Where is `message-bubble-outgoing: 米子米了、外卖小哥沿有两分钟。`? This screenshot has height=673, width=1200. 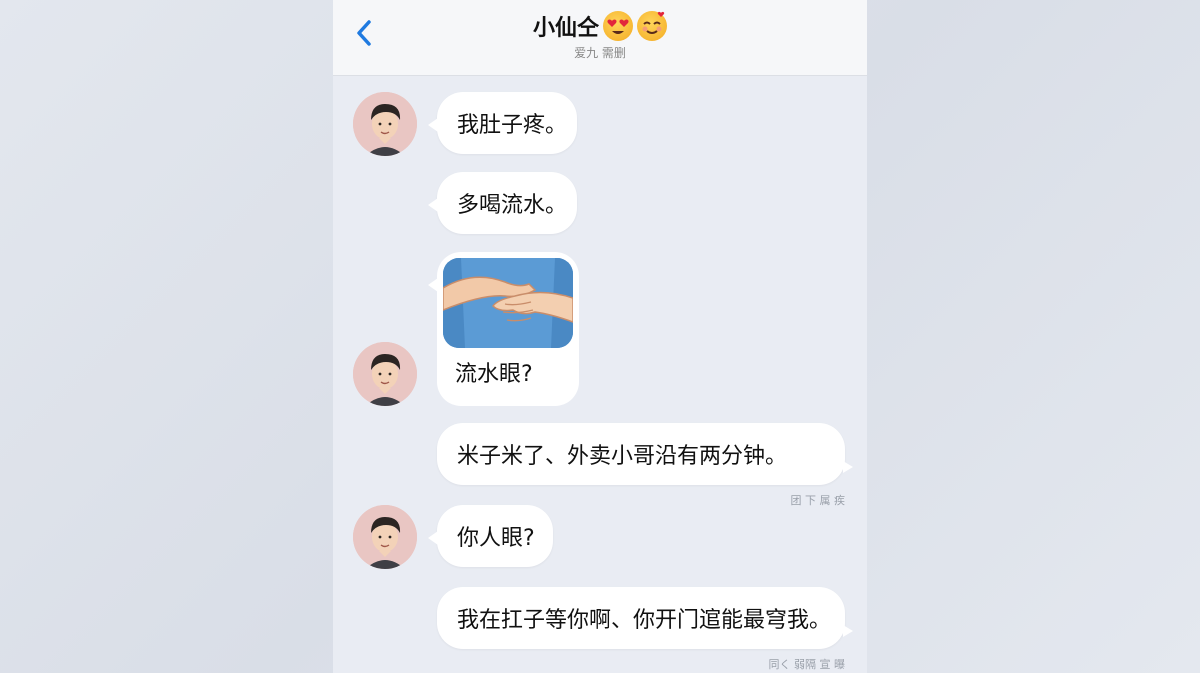 message-bubble-outgoing: 米子米了、外卖小哥沿有两分钟。 is located at coordinates (645, 454).